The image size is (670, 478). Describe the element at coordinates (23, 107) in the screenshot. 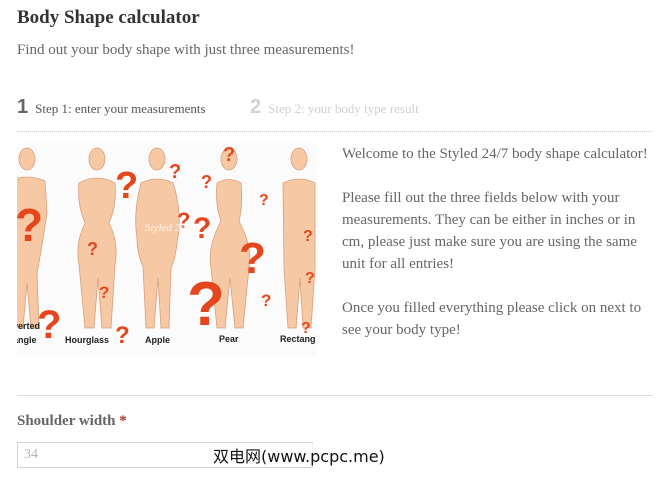

I see `step-1-number: 1` at that location.